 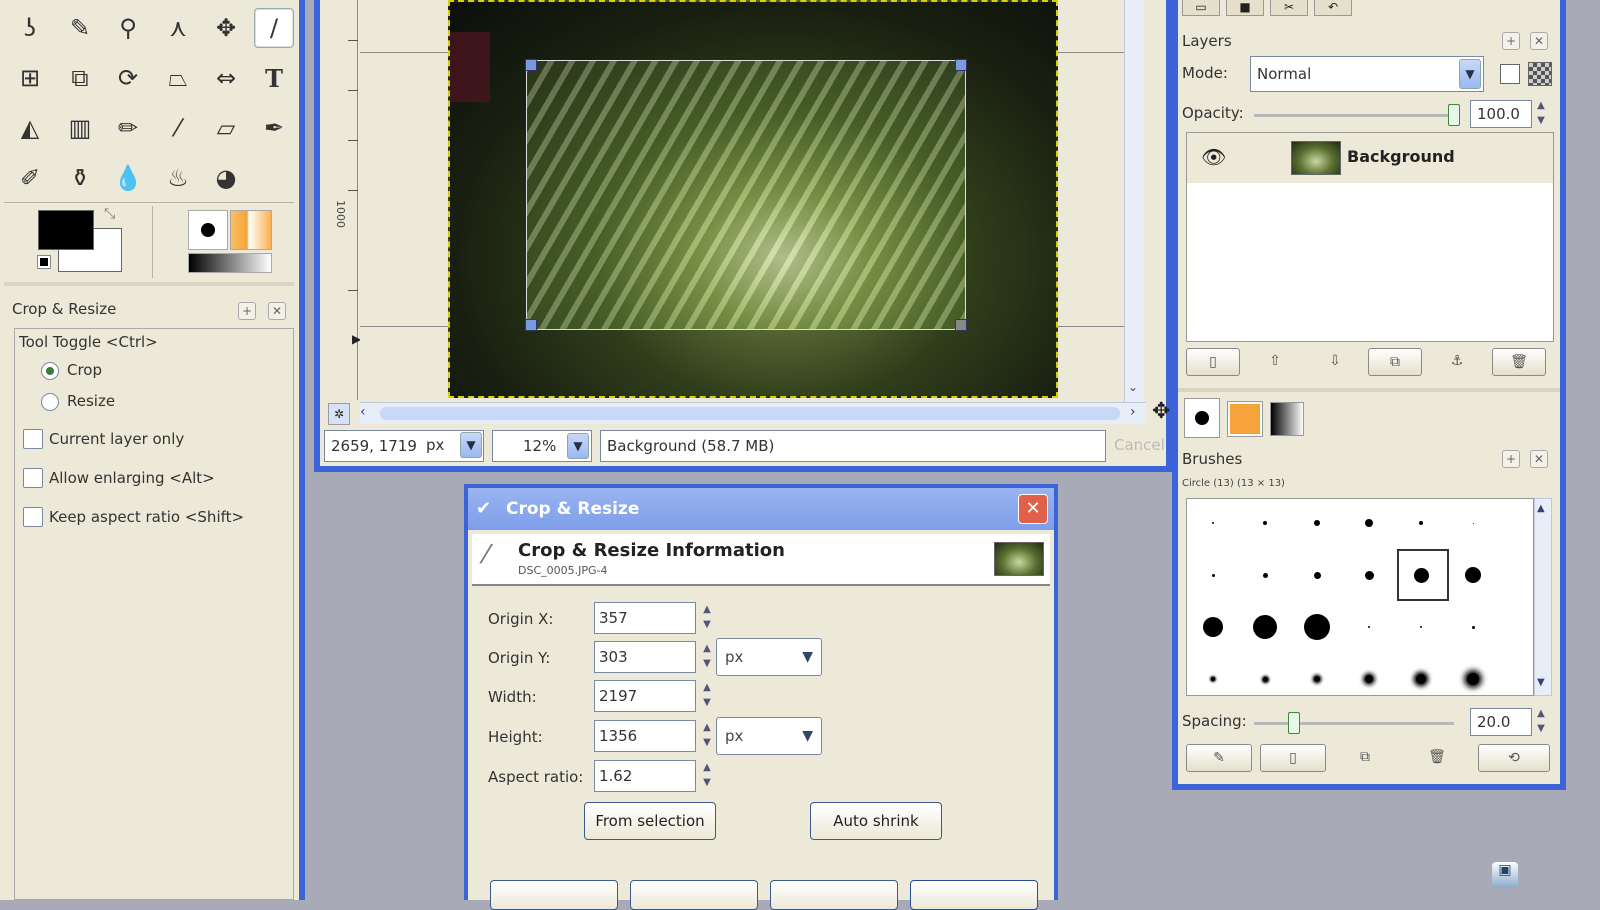 What do you see at coordinates (30, 28) in the screenshot?
I see `free-select-icon: ʖ` at bounding box center [30, 28].